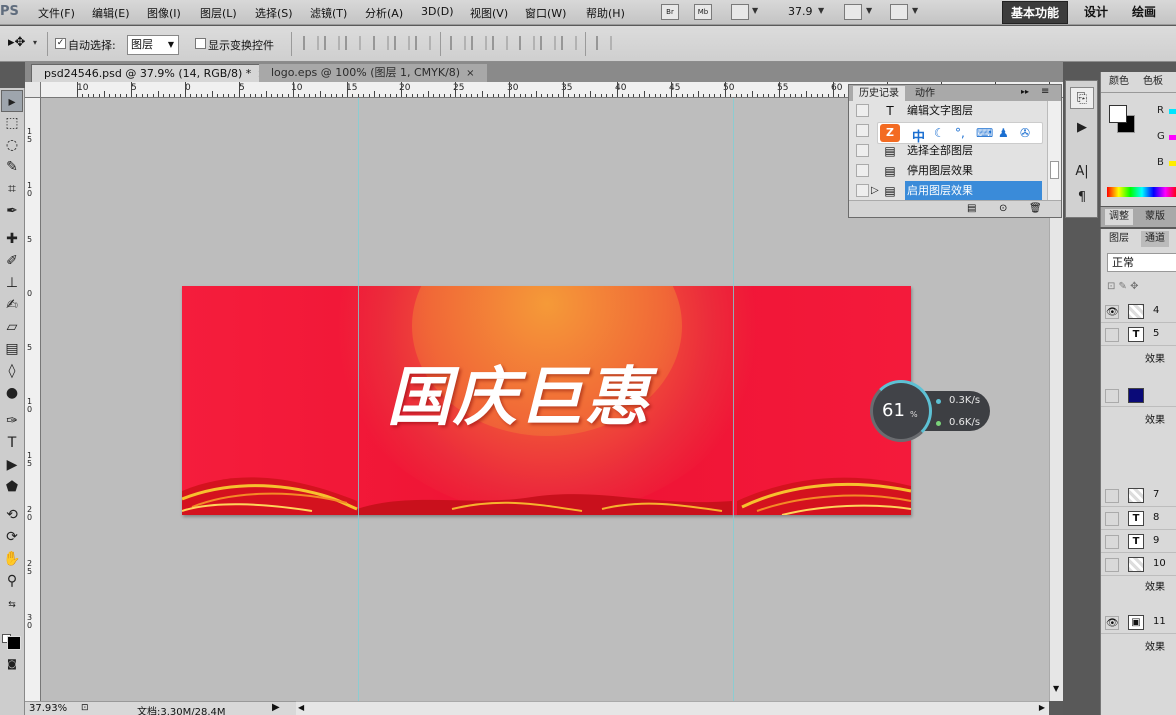 The image size is (1176, 715). What do you see at coordinates (879, 93) in the screenshot?
I see `tab-history: 历史记录` at bounding box center [879, 93].